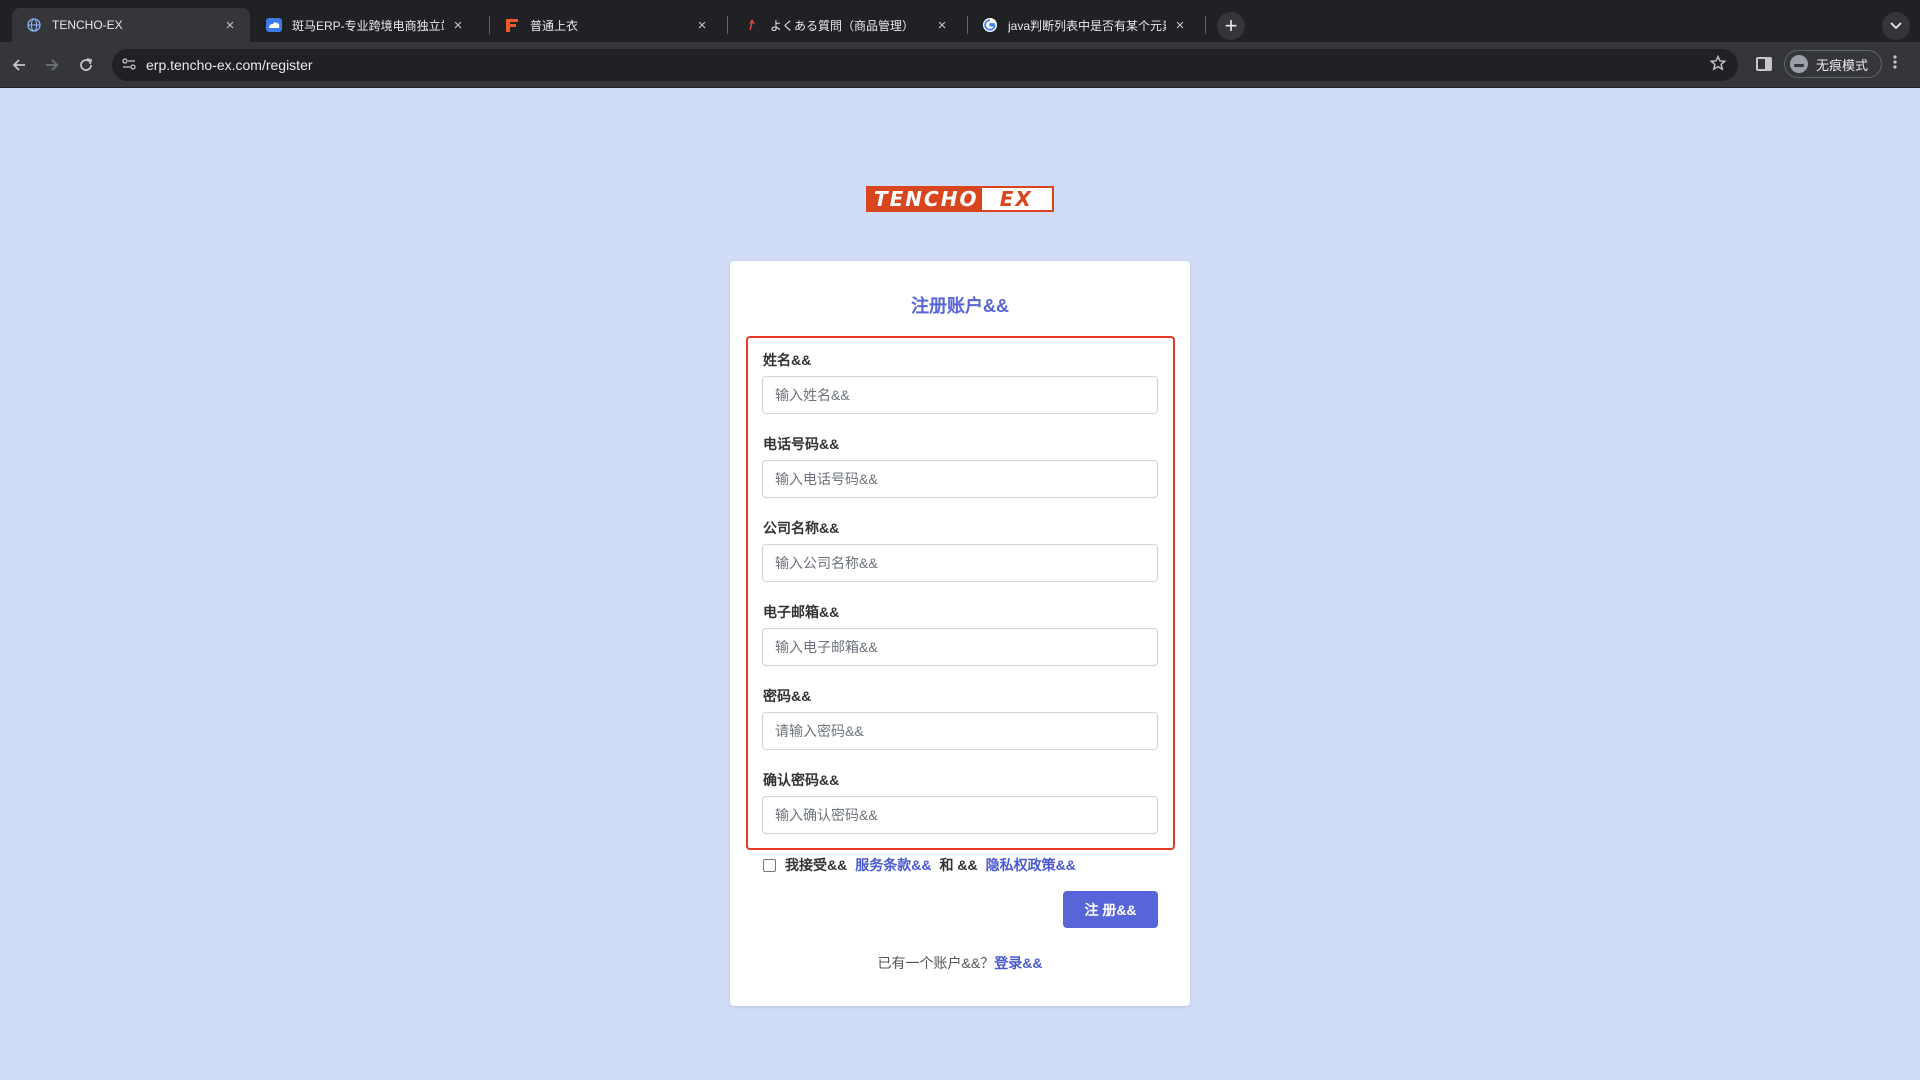 The width and height of the screenshot is (1920, 1080). What do you see at coordinates (752, 25) in the screenshot?
I see `pin-icon` at bounding box center [752, 25].